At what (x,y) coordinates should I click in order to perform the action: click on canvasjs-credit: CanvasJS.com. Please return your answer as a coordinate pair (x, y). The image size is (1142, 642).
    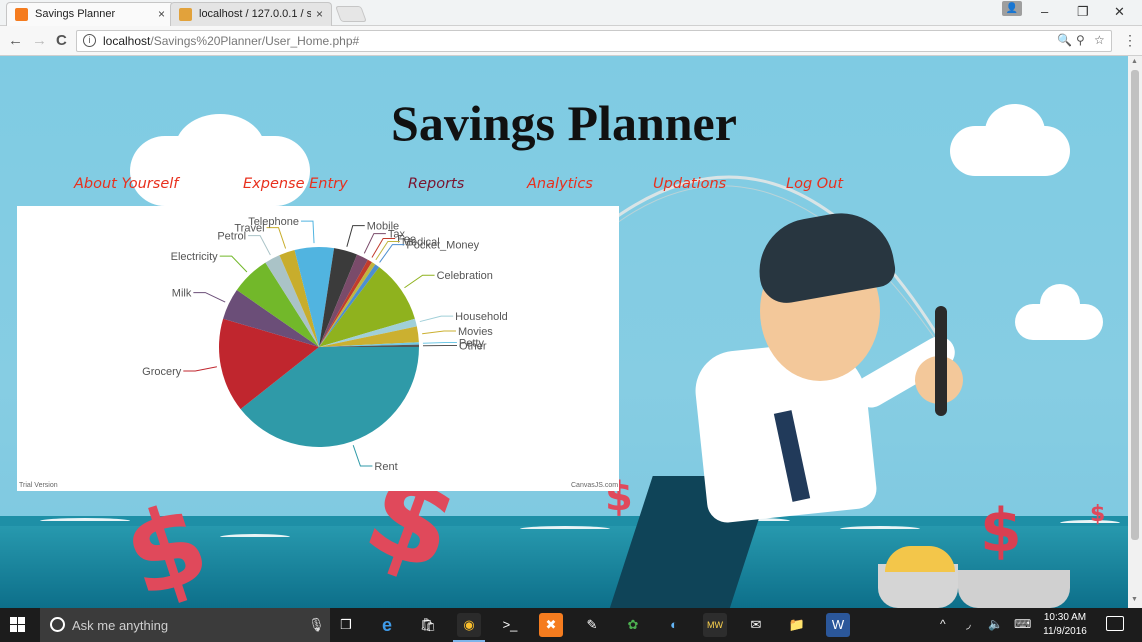
    Looking at the image, I should click on (595, 485).